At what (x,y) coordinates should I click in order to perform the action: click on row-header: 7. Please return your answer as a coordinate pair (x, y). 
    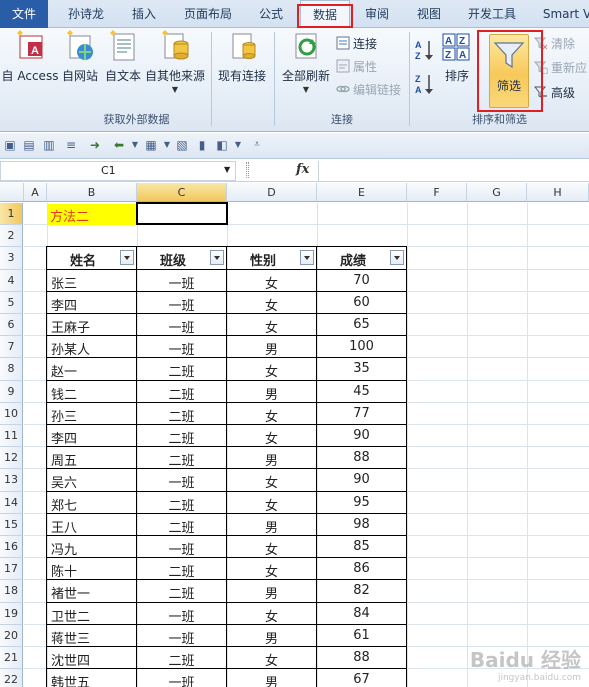
    Looking at the image, I should click on (11, 347).